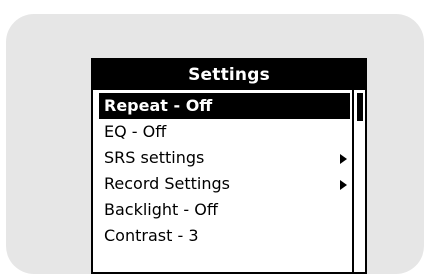 The width and height of the screenshot is (430, 280). I want to click on scrollbar, so click(358, 181).